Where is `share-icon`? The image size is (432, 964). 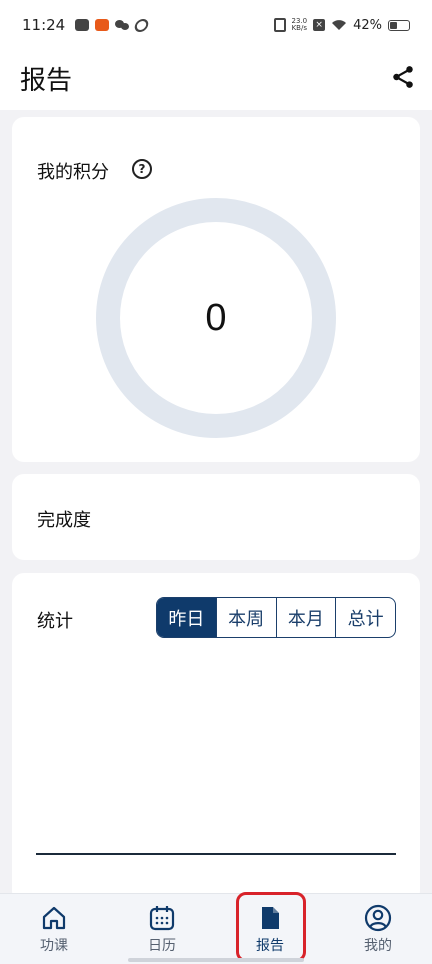
share-icon is located at coordinates (403, 77).